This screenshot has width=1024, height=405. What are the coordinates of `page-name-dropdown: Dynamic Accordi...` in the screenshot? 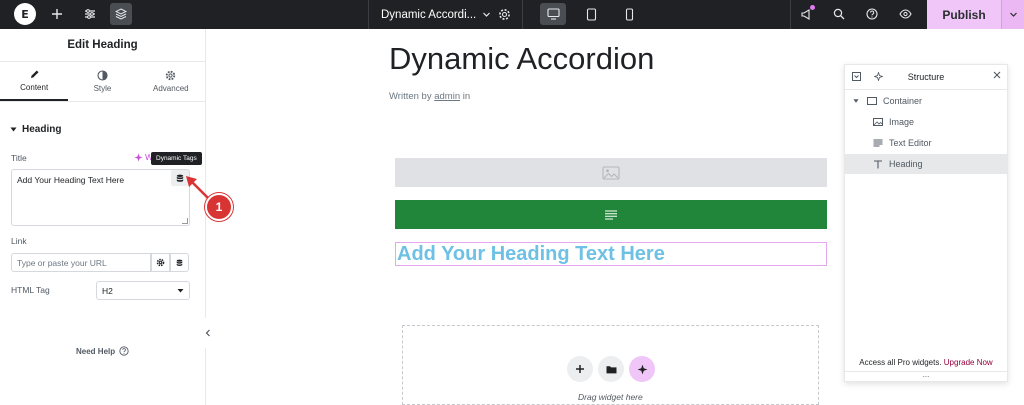 It's located at (441, 14).